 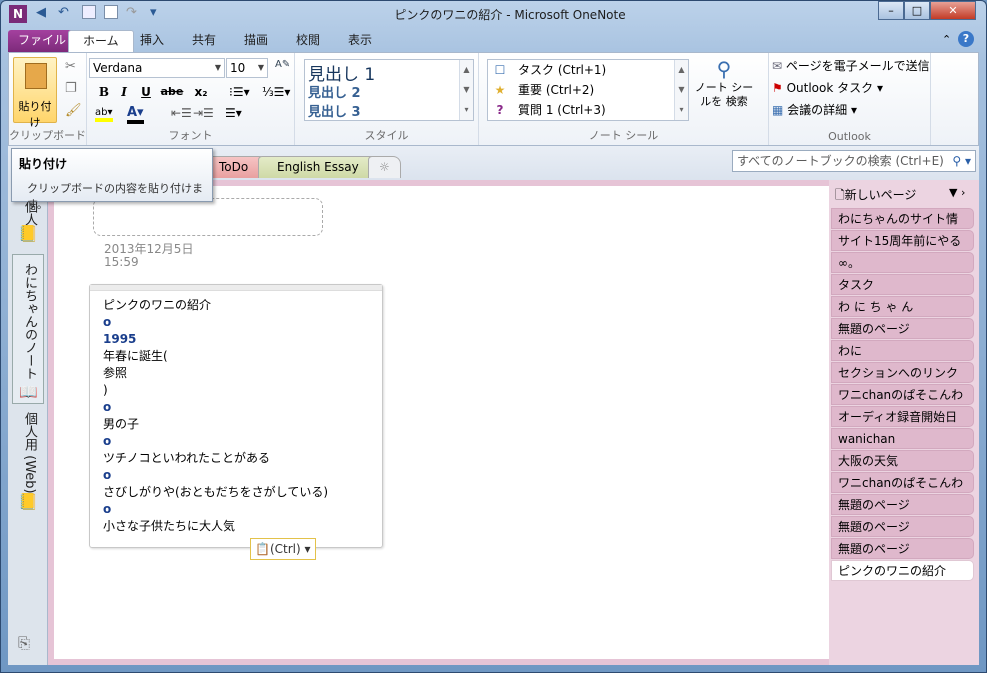 What do you see at coordinates (112, 179) in the screenshot?
I see `paste-tooltip: 貼り付け クリップボードの内容を貼り付けます。` at bounding box center [112, 179].